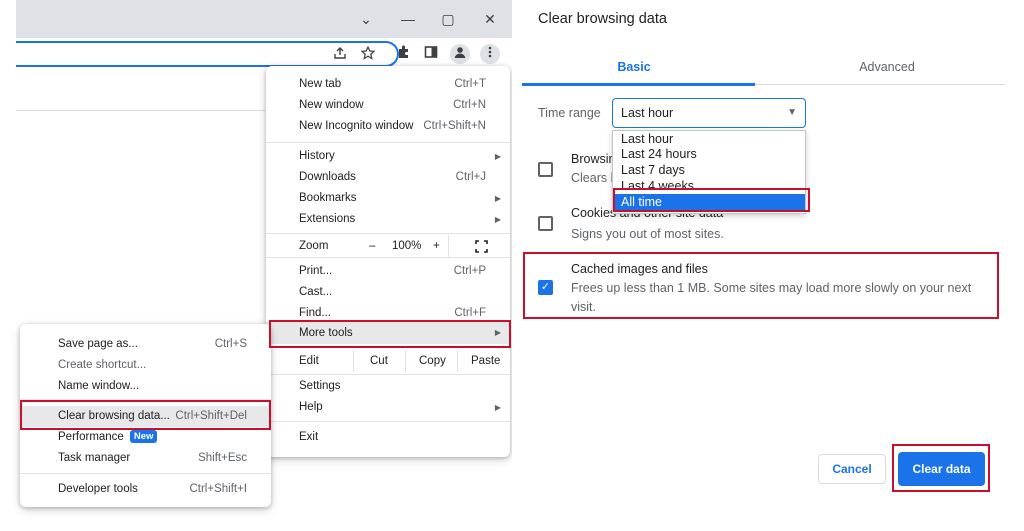 Image resolution: width=1024 pixels, height=531 pixels. Describe the element at coordinates (792, 112) in the screenshot. I see `chevron-down-icon: ▼` at that location.